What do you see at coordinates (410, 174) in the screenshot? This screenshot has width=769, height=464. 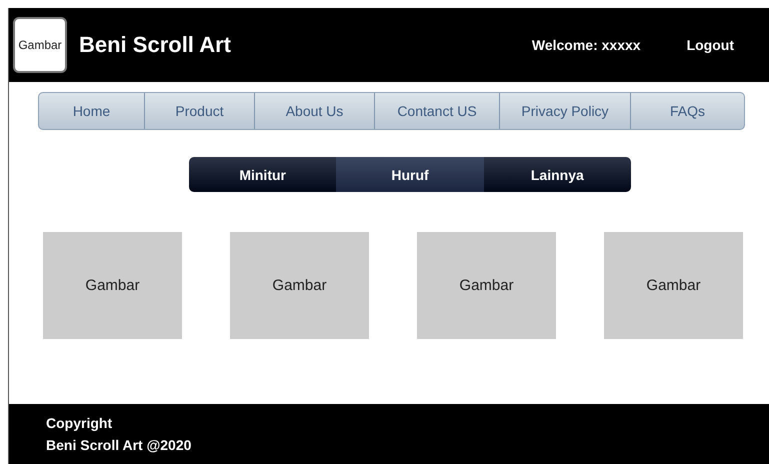 I see `tab: Huruf` at bounding box center [410, 174].